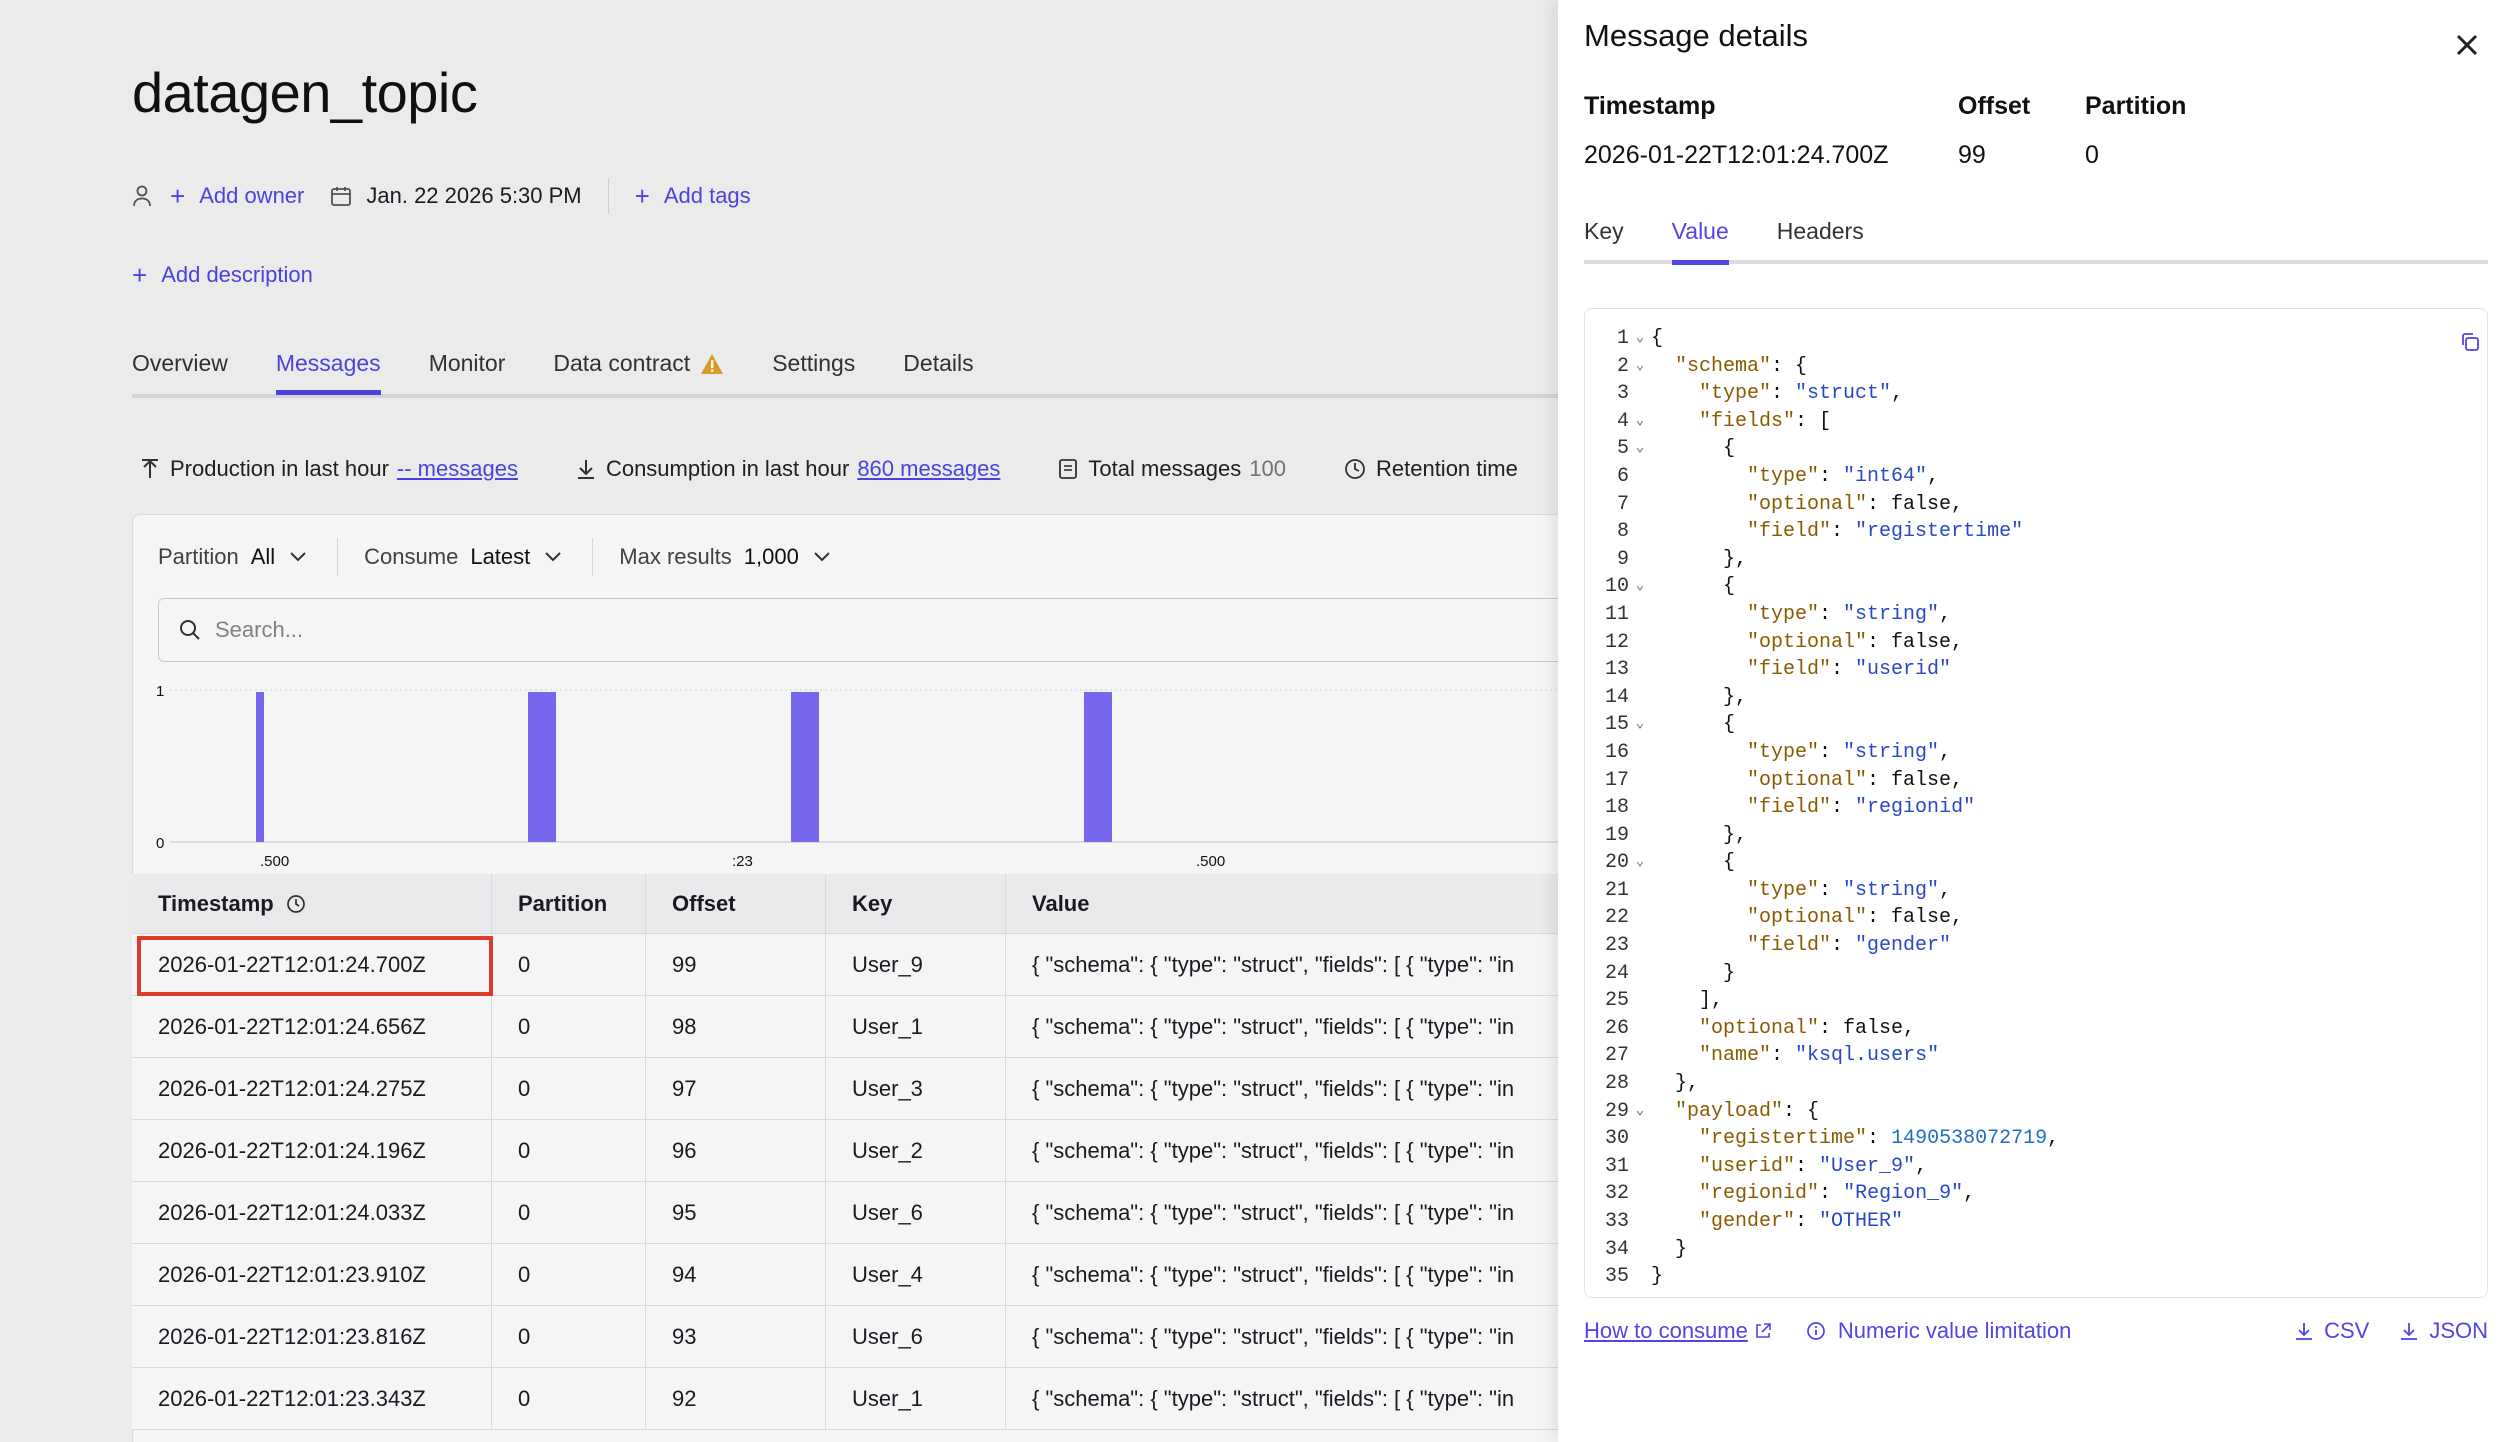  What do you see at coordinates (328, 372) in the screenshot?
I see `tab-messages: Messages` at bounding box center [328, 372].